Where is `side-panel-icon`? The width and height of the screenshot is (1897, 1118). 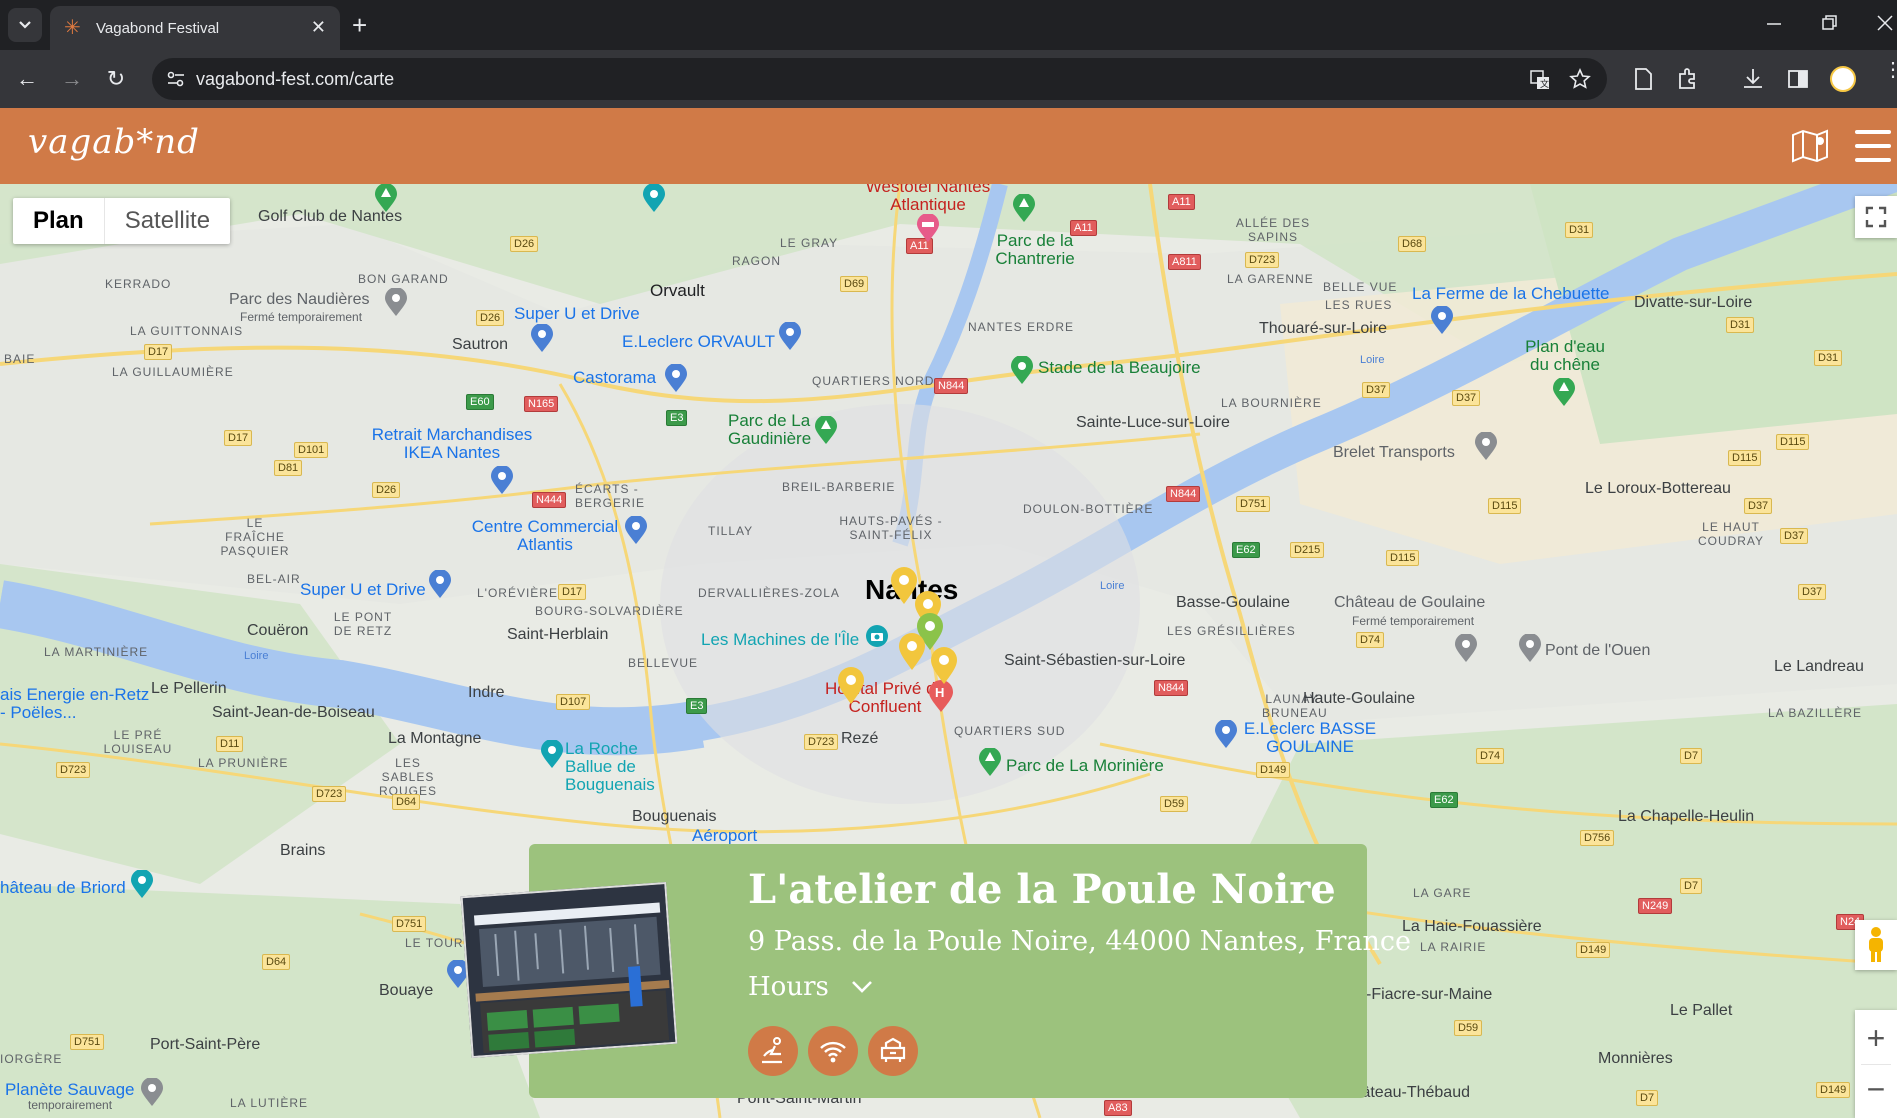 side-panel-icon is located at coordinates (1798, 79).